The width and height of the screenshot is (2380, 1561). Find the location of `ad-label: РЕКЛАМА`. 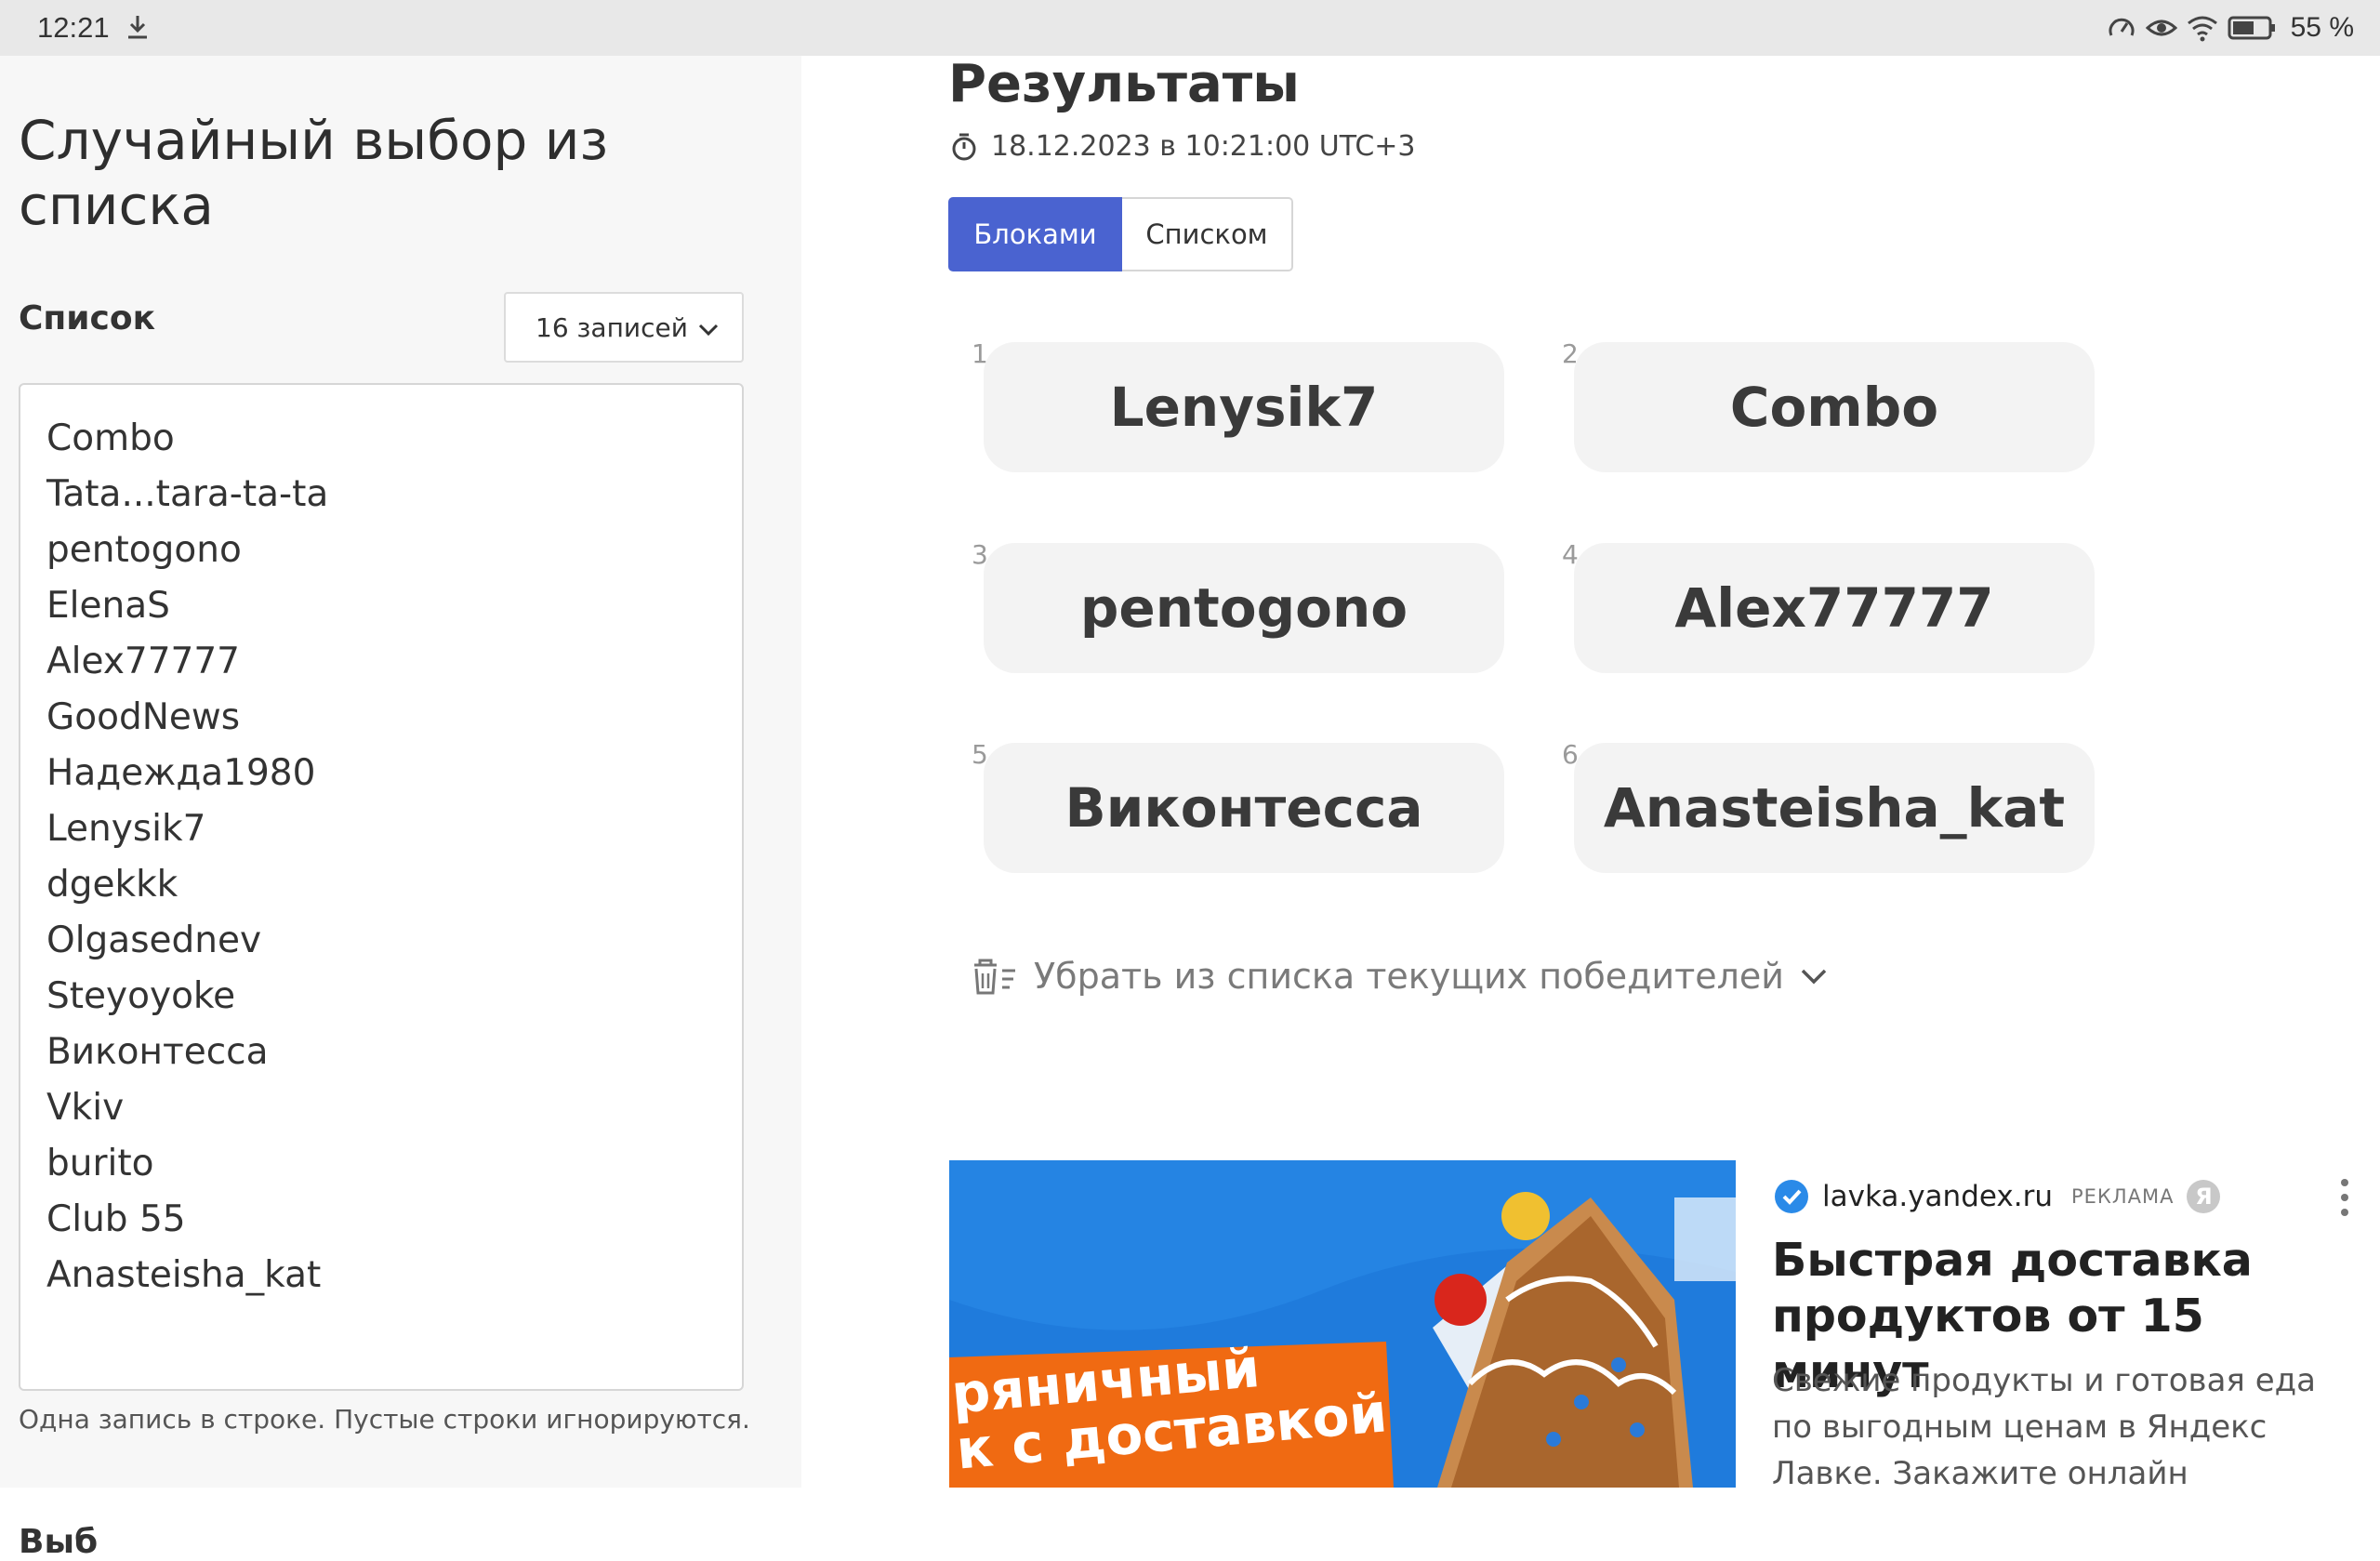

ad-label: РЕКЛАМА is located at coordinates (2123, 1196).